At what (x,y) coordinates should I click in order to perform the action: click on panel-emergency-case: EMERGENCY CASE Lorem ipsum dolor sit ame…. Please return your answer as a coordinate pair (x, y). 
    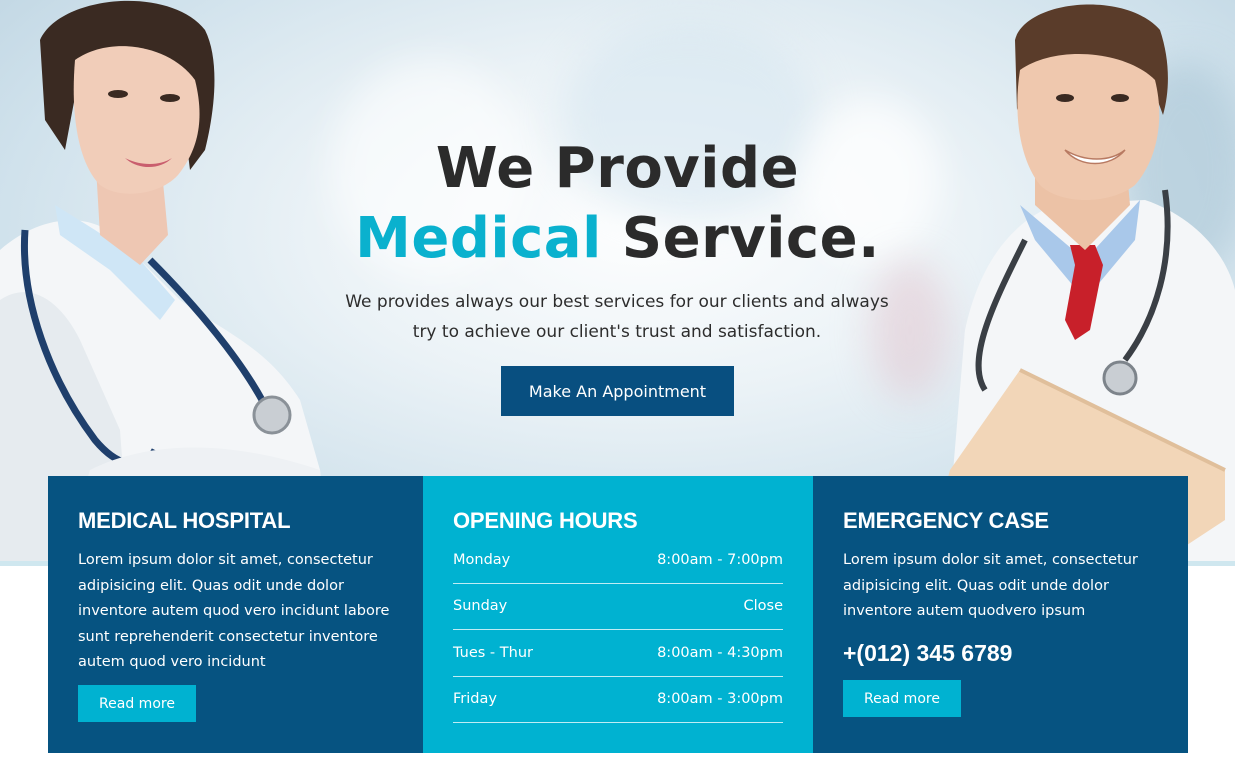
    Looking at the image, I should click on (1000, 614).